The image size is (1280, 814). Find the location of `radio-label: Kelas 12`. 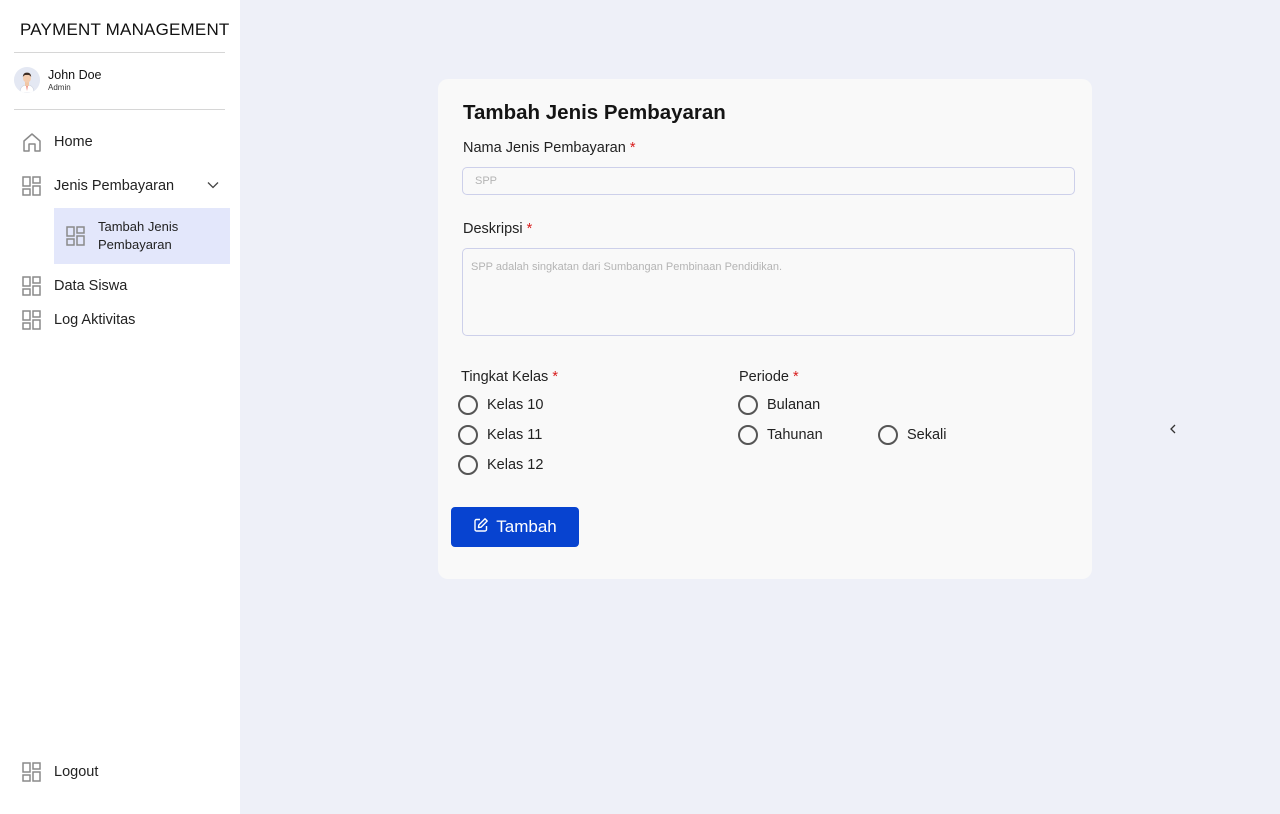

radio-label: Kelas 12 is located at coordinates (515, 465).